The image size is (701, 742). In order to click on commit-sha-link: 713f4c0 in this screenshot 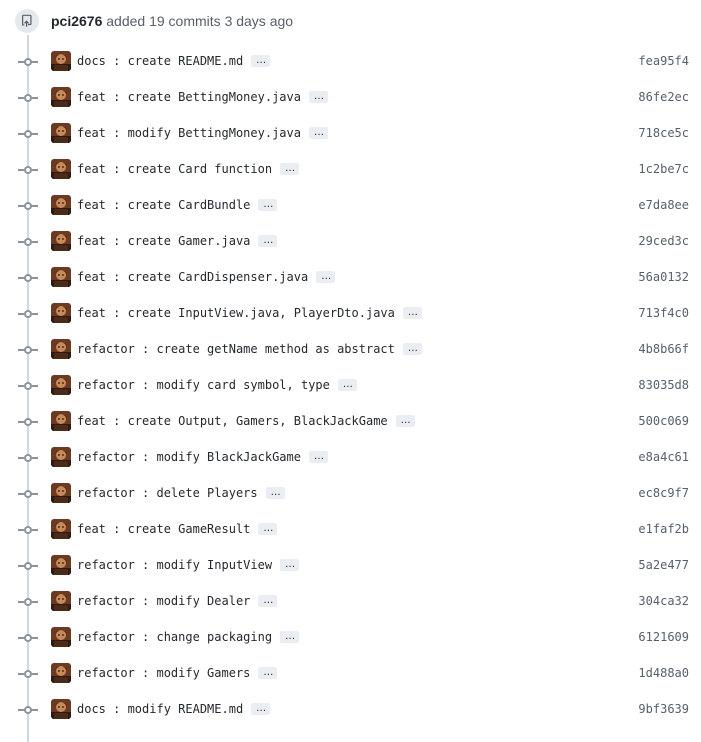, I will do `click(663, 313)`.